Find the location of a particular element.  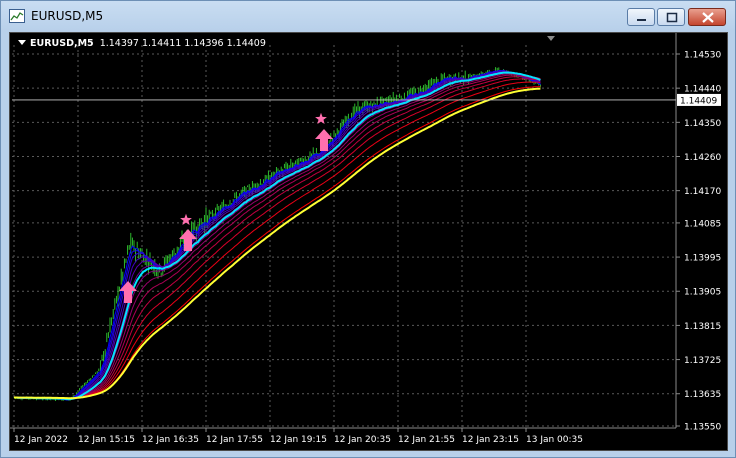

maximize-icon is located at coordinates (672, 17).